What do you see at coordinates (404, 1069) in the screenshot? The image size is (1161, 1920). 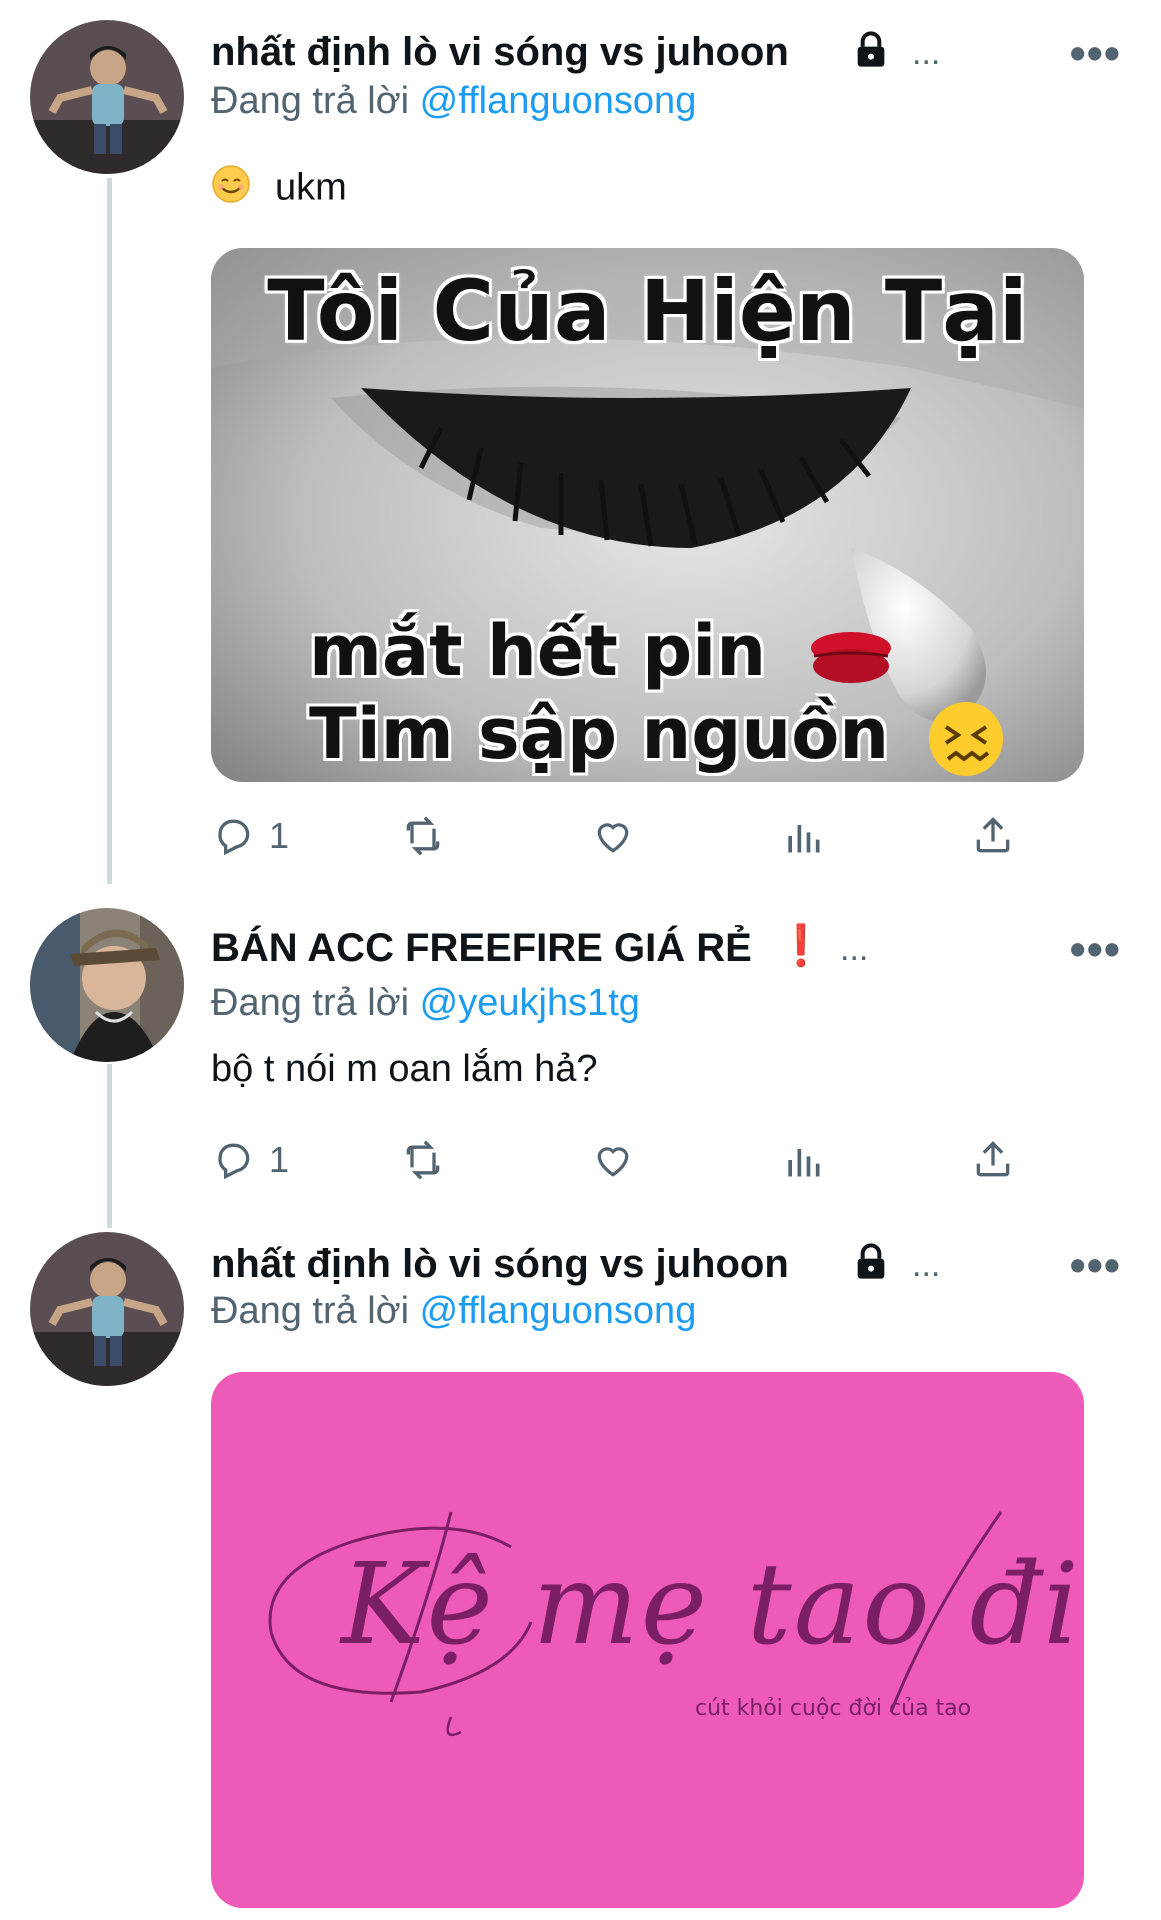 I see `tweet-text: bộ t nói m oan lắm hả?` at bounding box center [404, 1069].